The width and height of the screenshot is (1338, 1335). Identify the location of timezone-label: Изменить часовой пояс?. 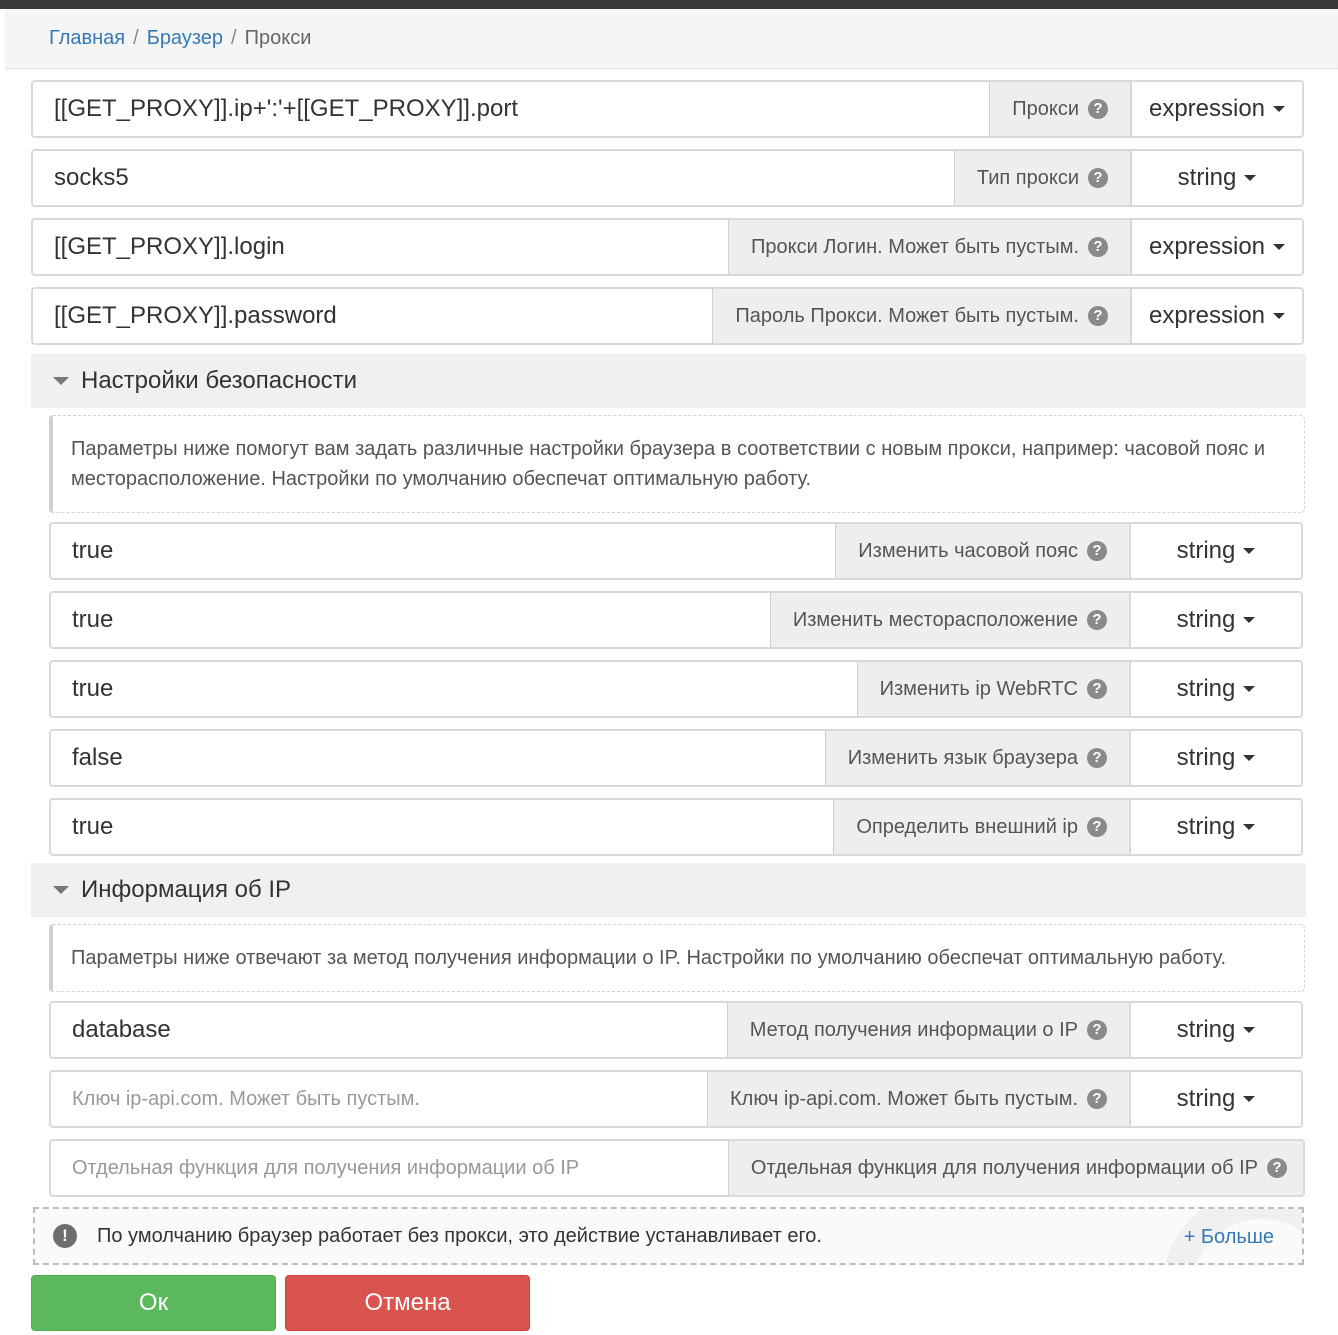
(982, 551).